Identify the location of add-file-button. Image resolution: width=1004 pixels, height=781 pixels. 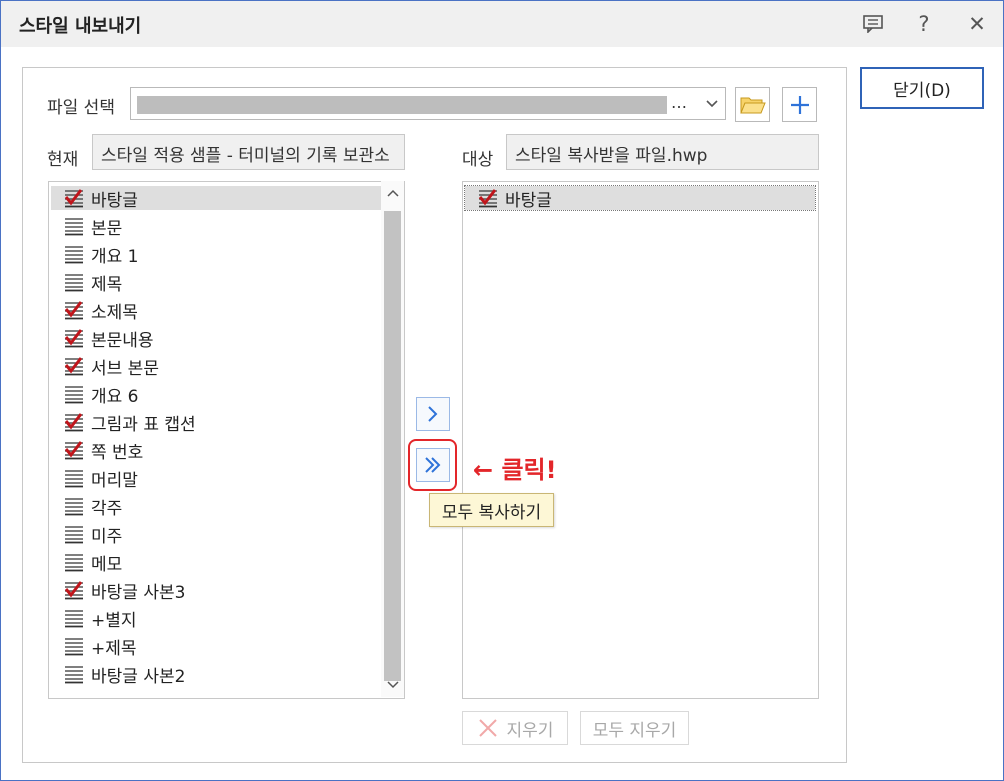
(799, 104).